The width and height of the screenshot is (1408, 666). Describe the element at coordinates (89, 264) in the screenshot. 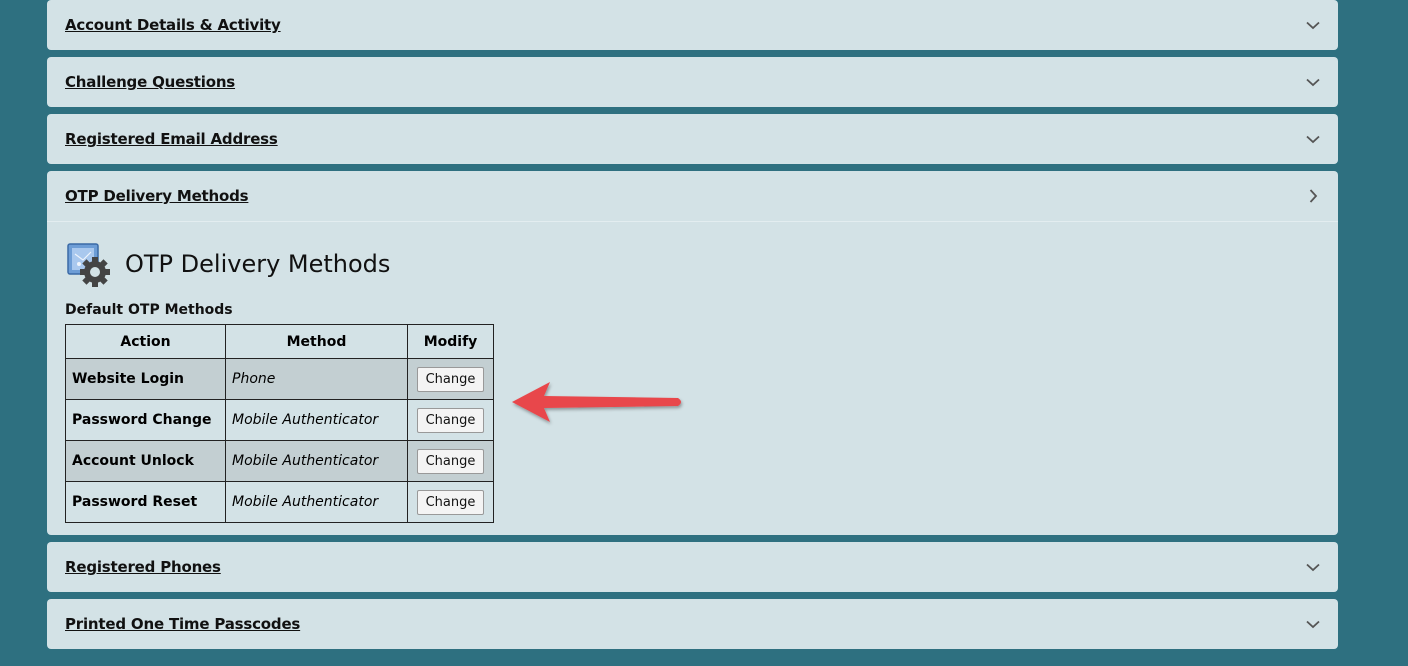

I see `settings-gear-icon` at that location.